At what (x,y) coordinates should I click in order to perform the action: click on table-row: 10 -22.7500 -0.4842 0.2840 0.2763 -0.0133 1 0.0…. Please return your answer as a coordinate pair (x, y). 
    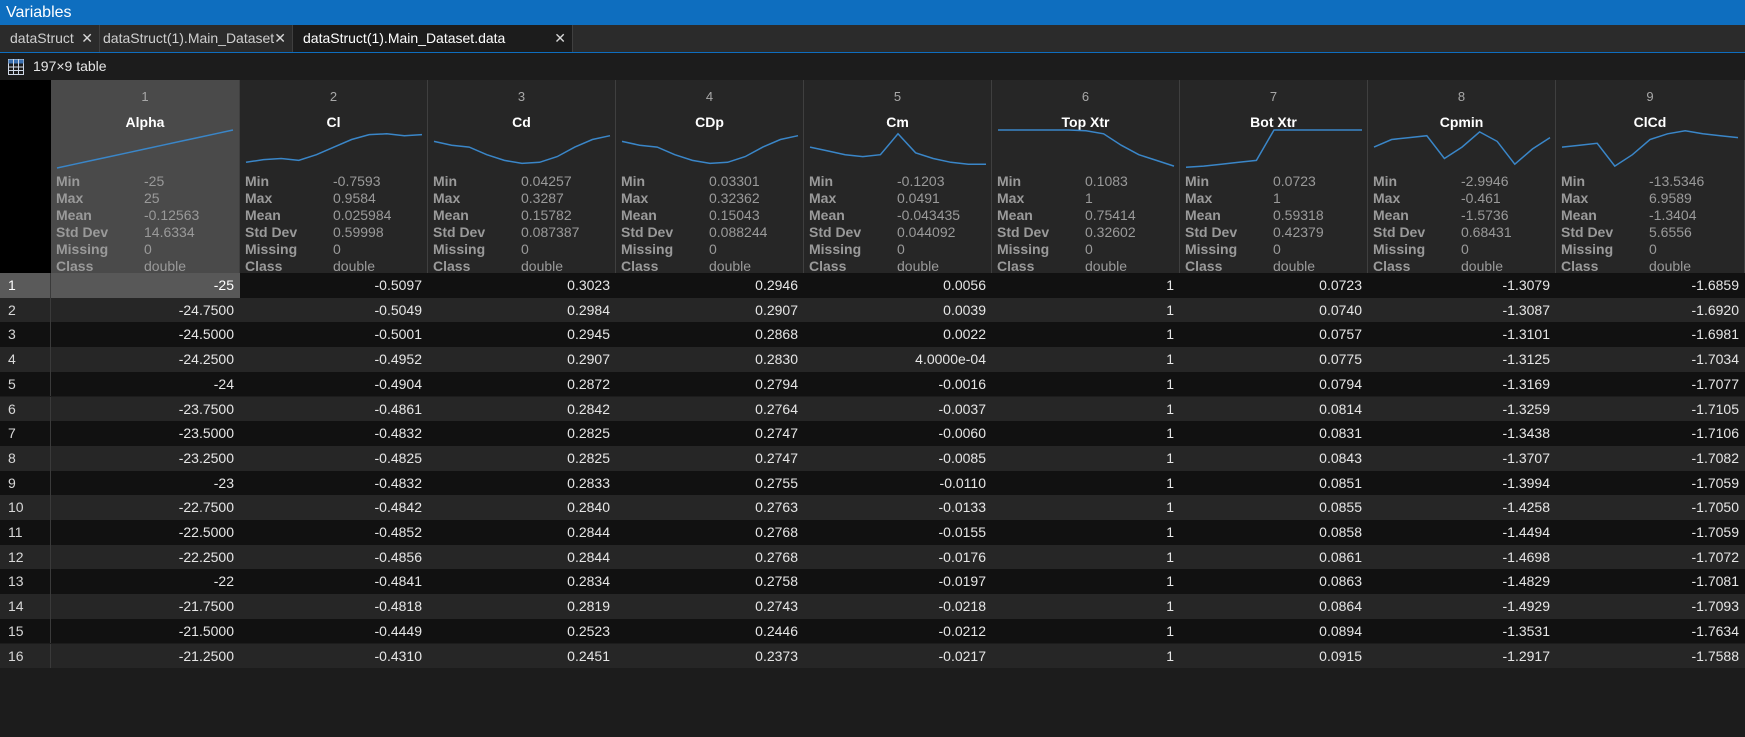
    Looking at the image, I should click on (872, 507).